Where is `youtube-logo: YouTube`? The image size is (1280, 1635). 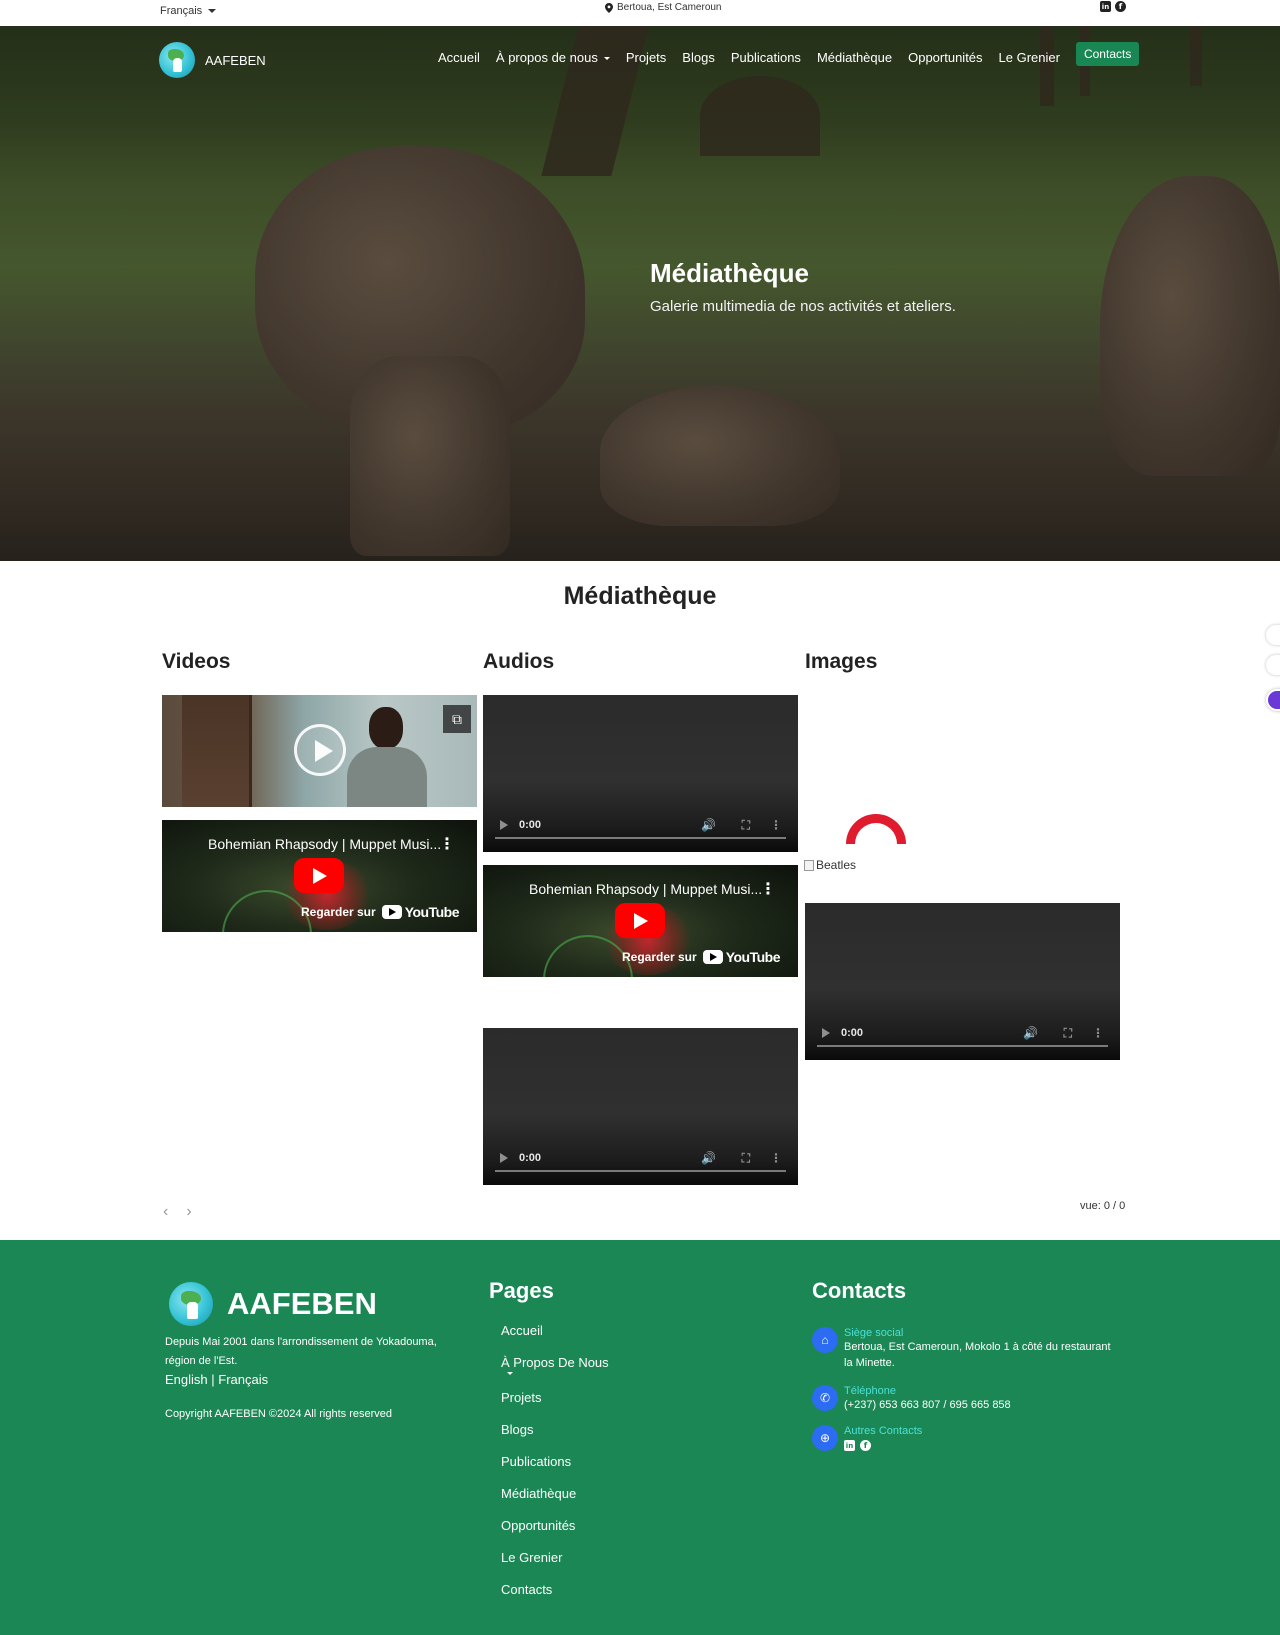
youtube-logo: YouTube is located at coordinates (420, 912).